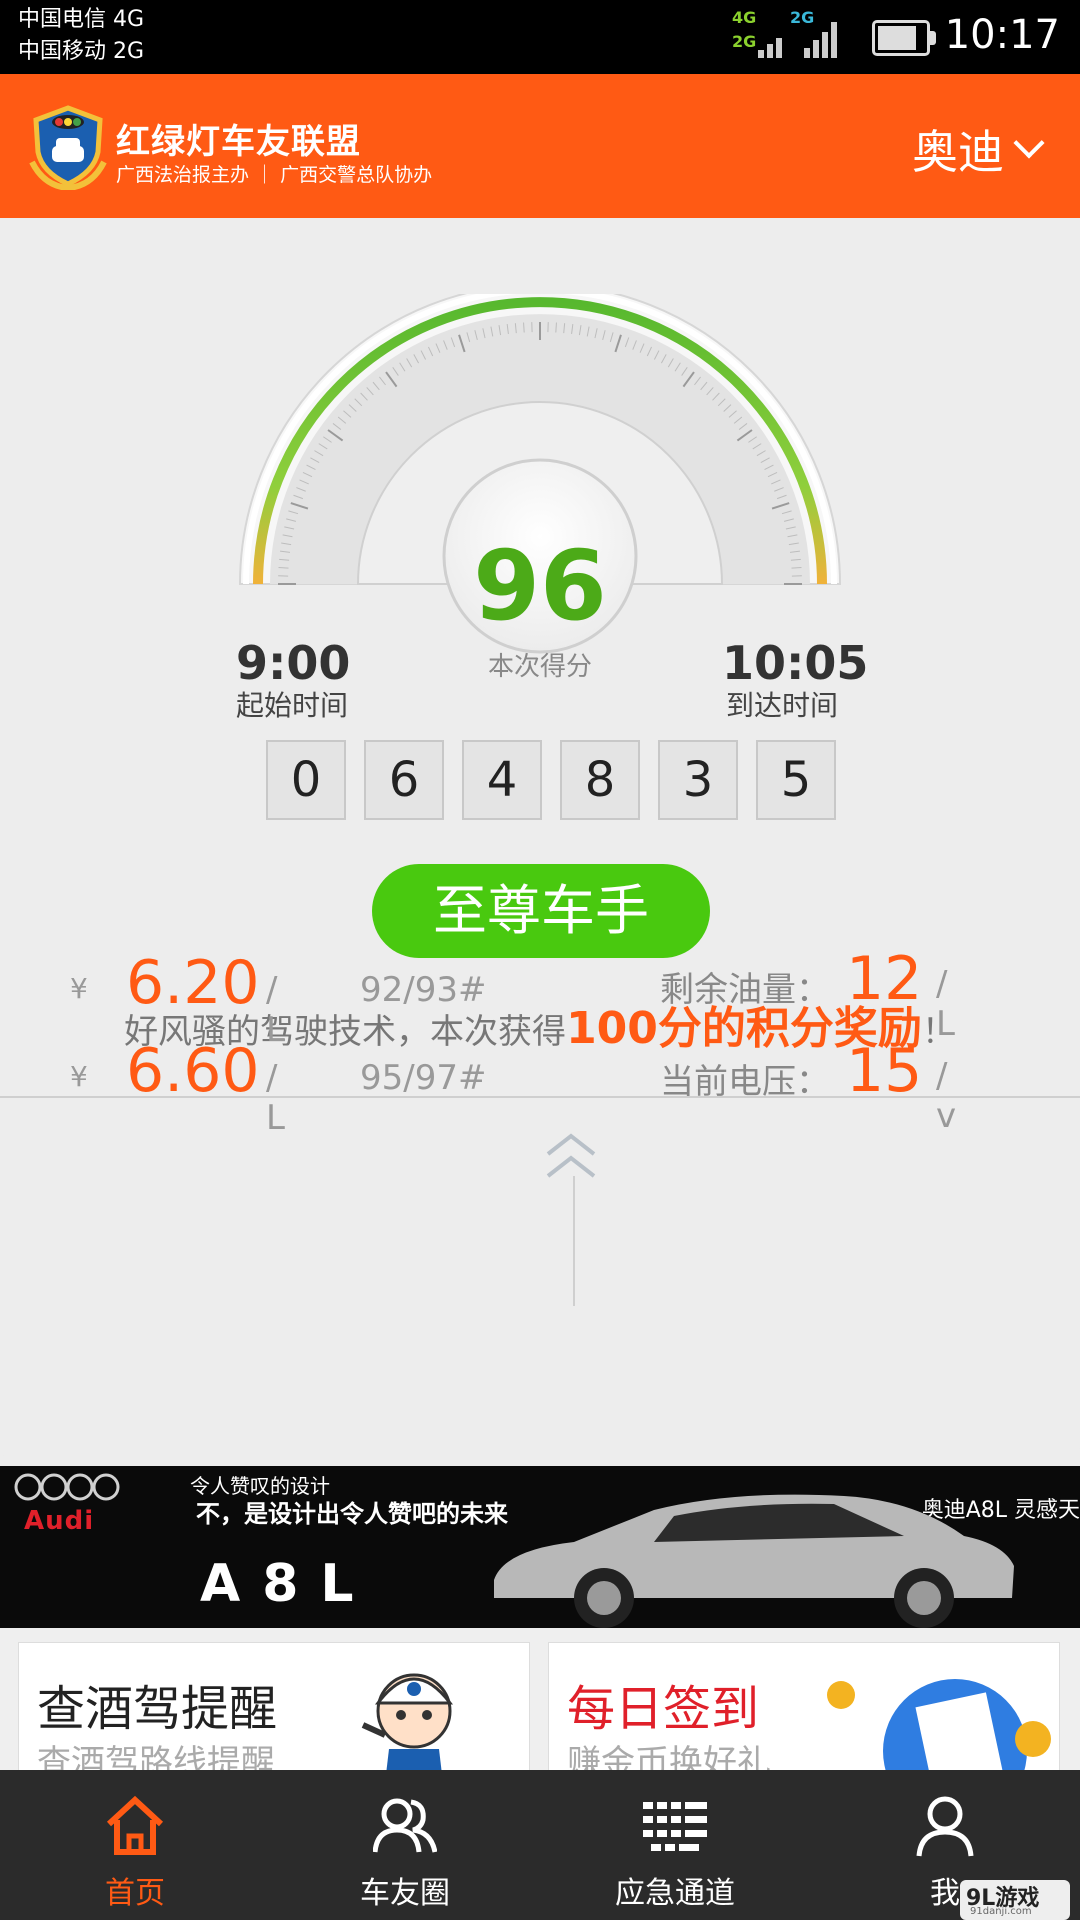 The image size is (1080, 1920). Describe the element at coordinates (288, 1584) in the screenshot. I see `ad-model-name: A8L` at that location.